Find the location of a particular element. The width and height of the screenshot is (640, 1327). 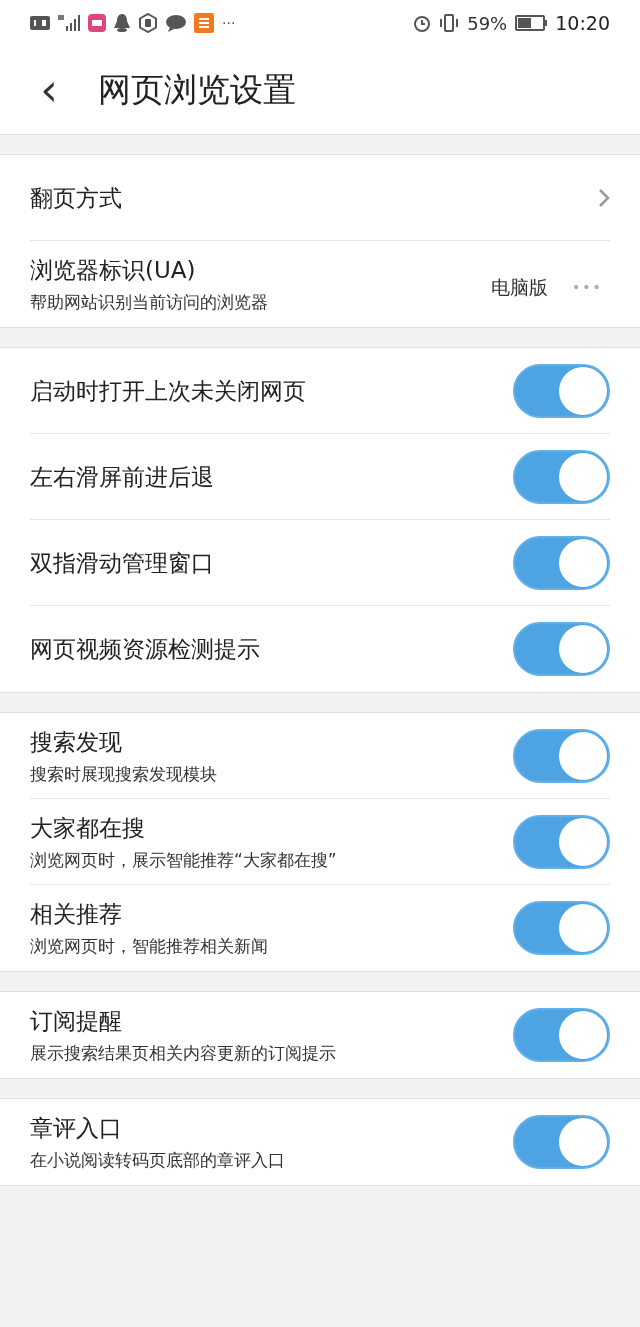

taobao-icon is located at coordinates (204, 23).